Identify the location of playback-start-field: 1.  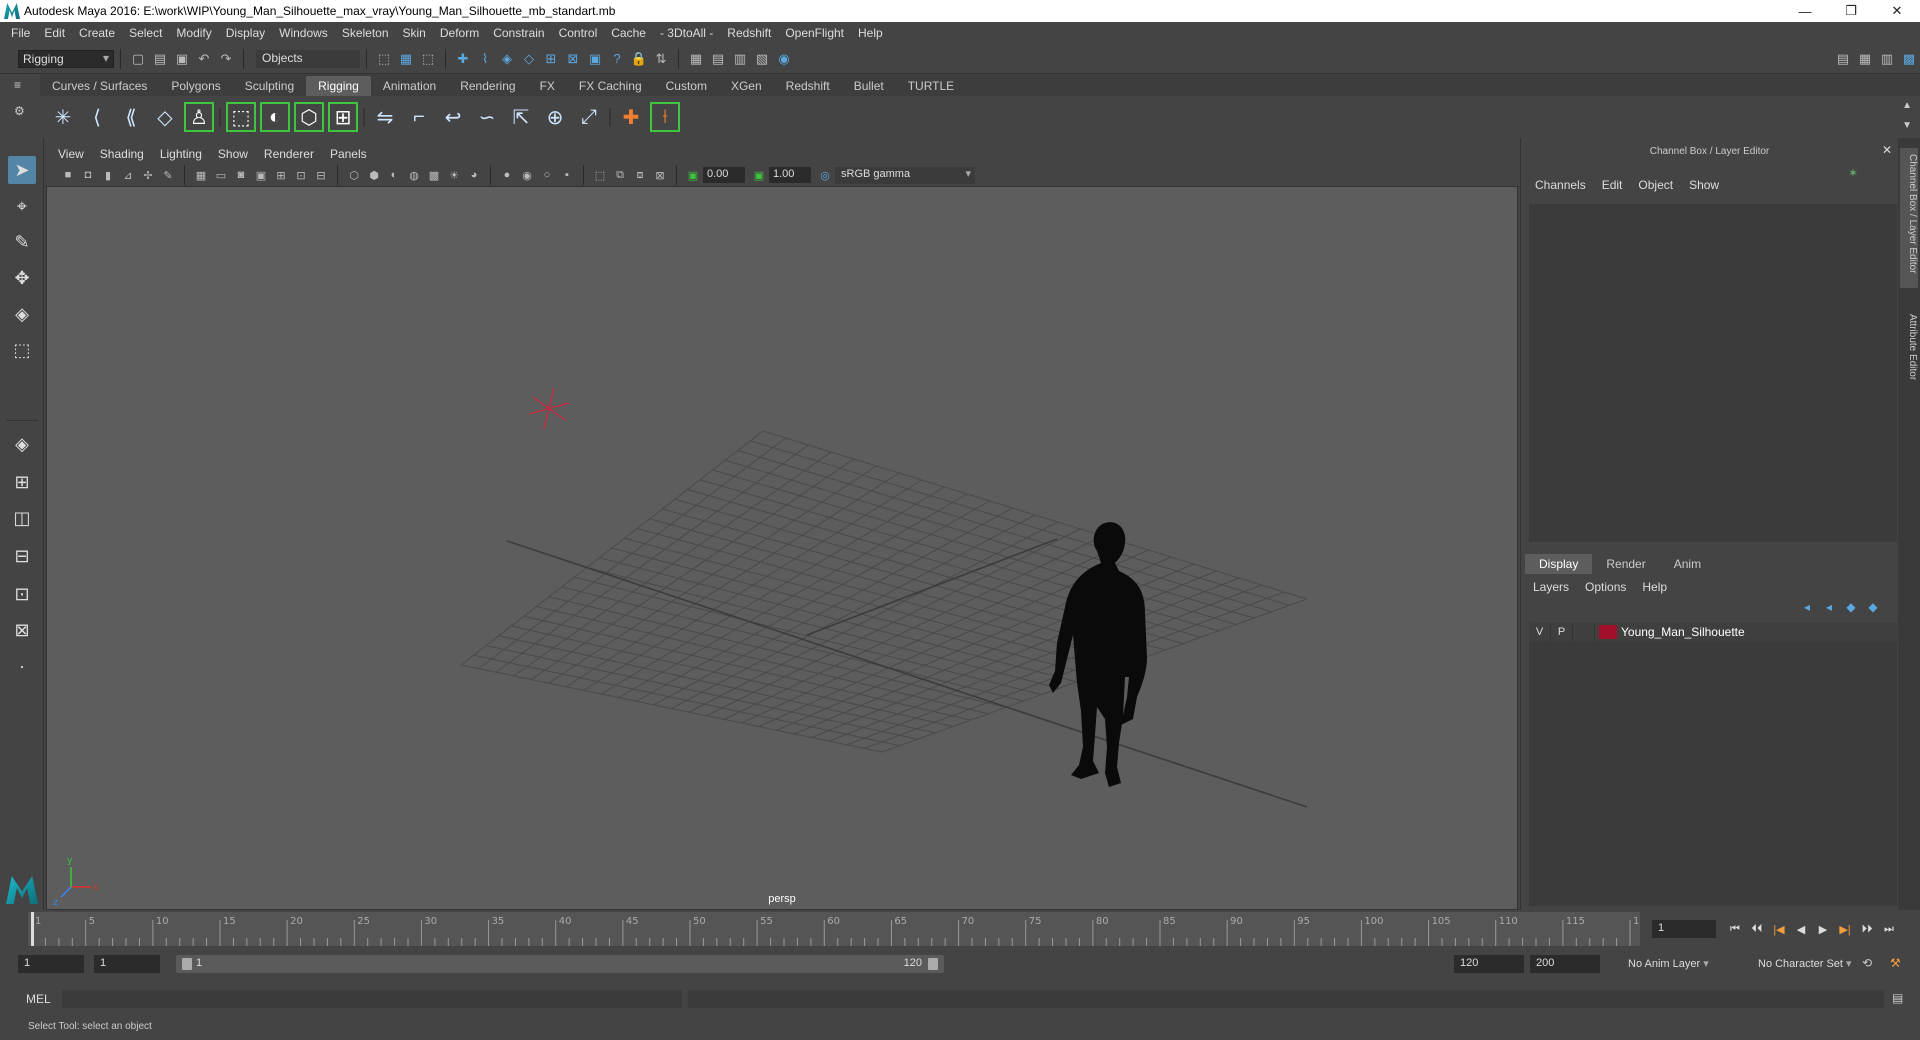
(127, 964).